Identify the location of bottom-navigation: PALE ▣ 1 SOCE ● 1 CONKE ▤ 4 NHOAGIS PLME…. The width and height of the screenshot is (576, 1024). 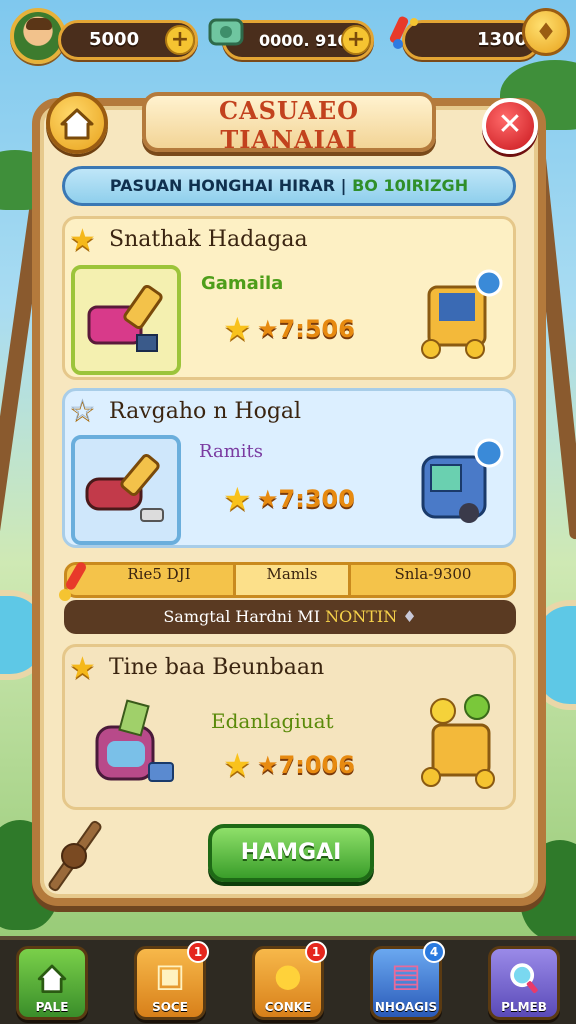
(288, 980).